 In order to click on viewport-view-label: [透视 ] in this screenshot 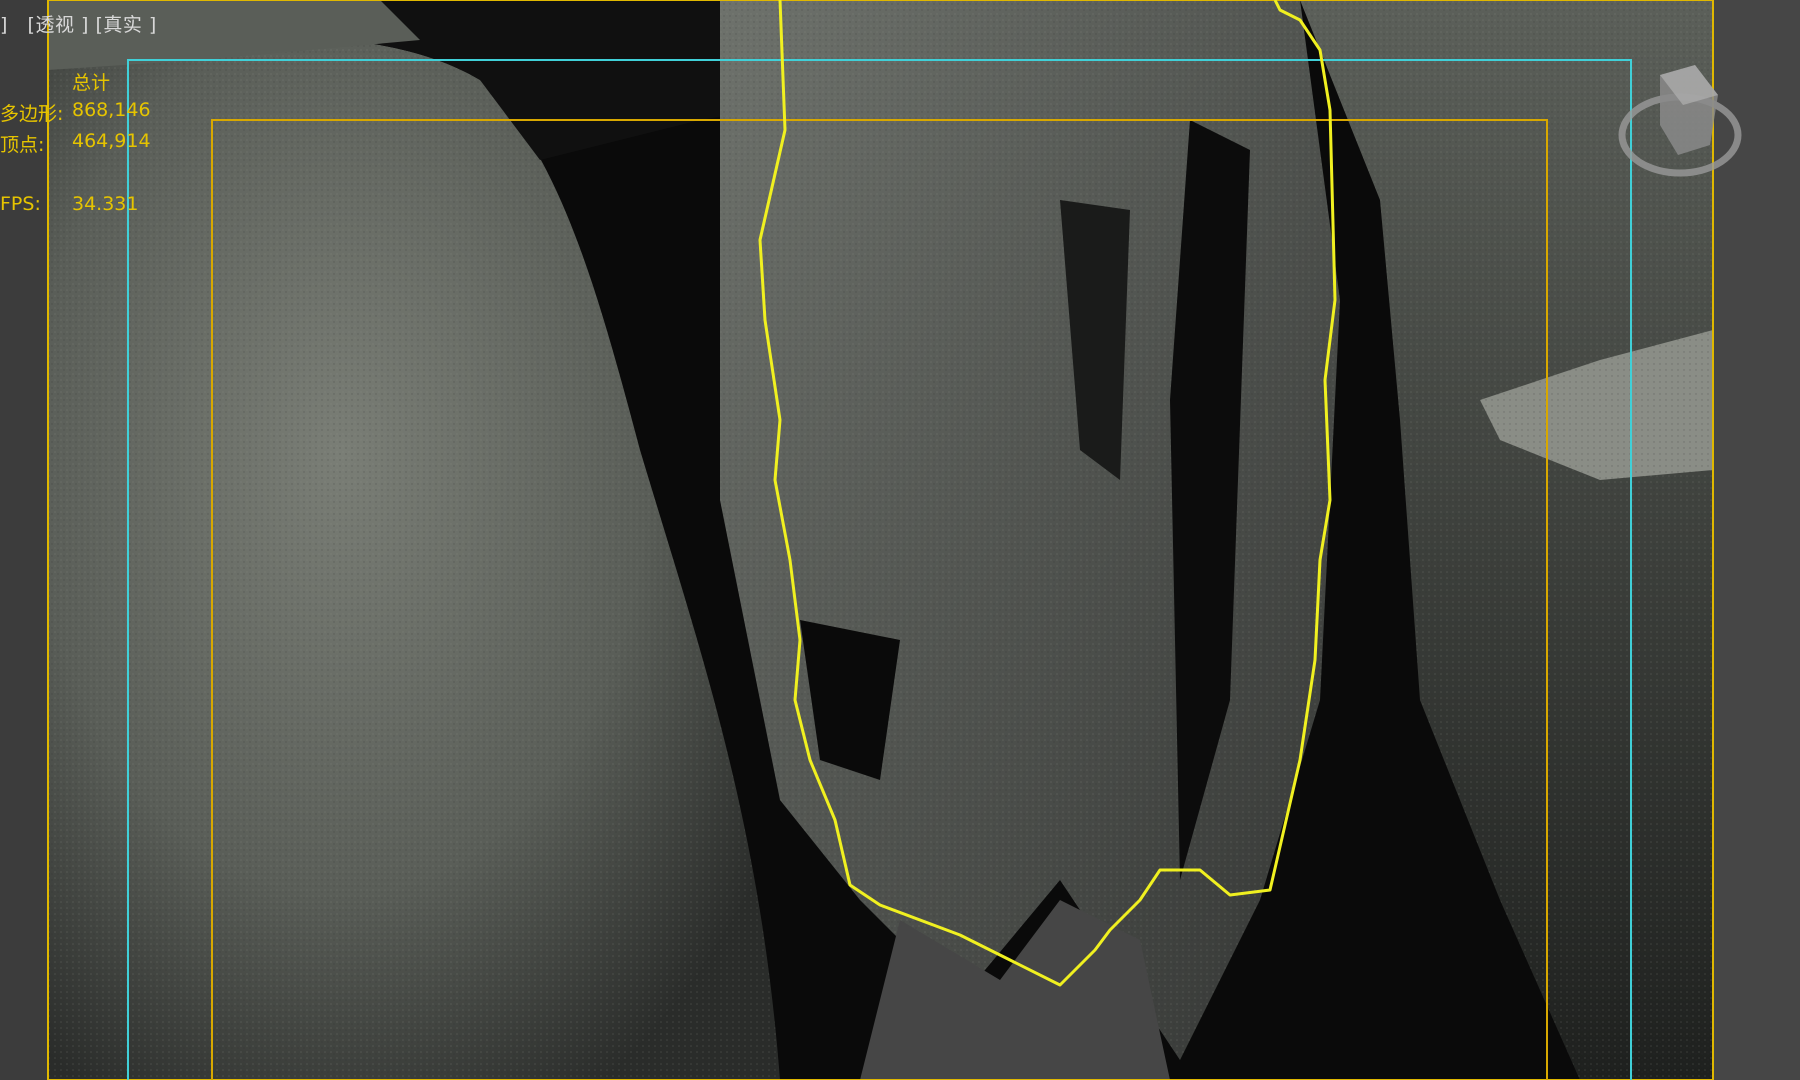, I will do `click(58, 25)`.